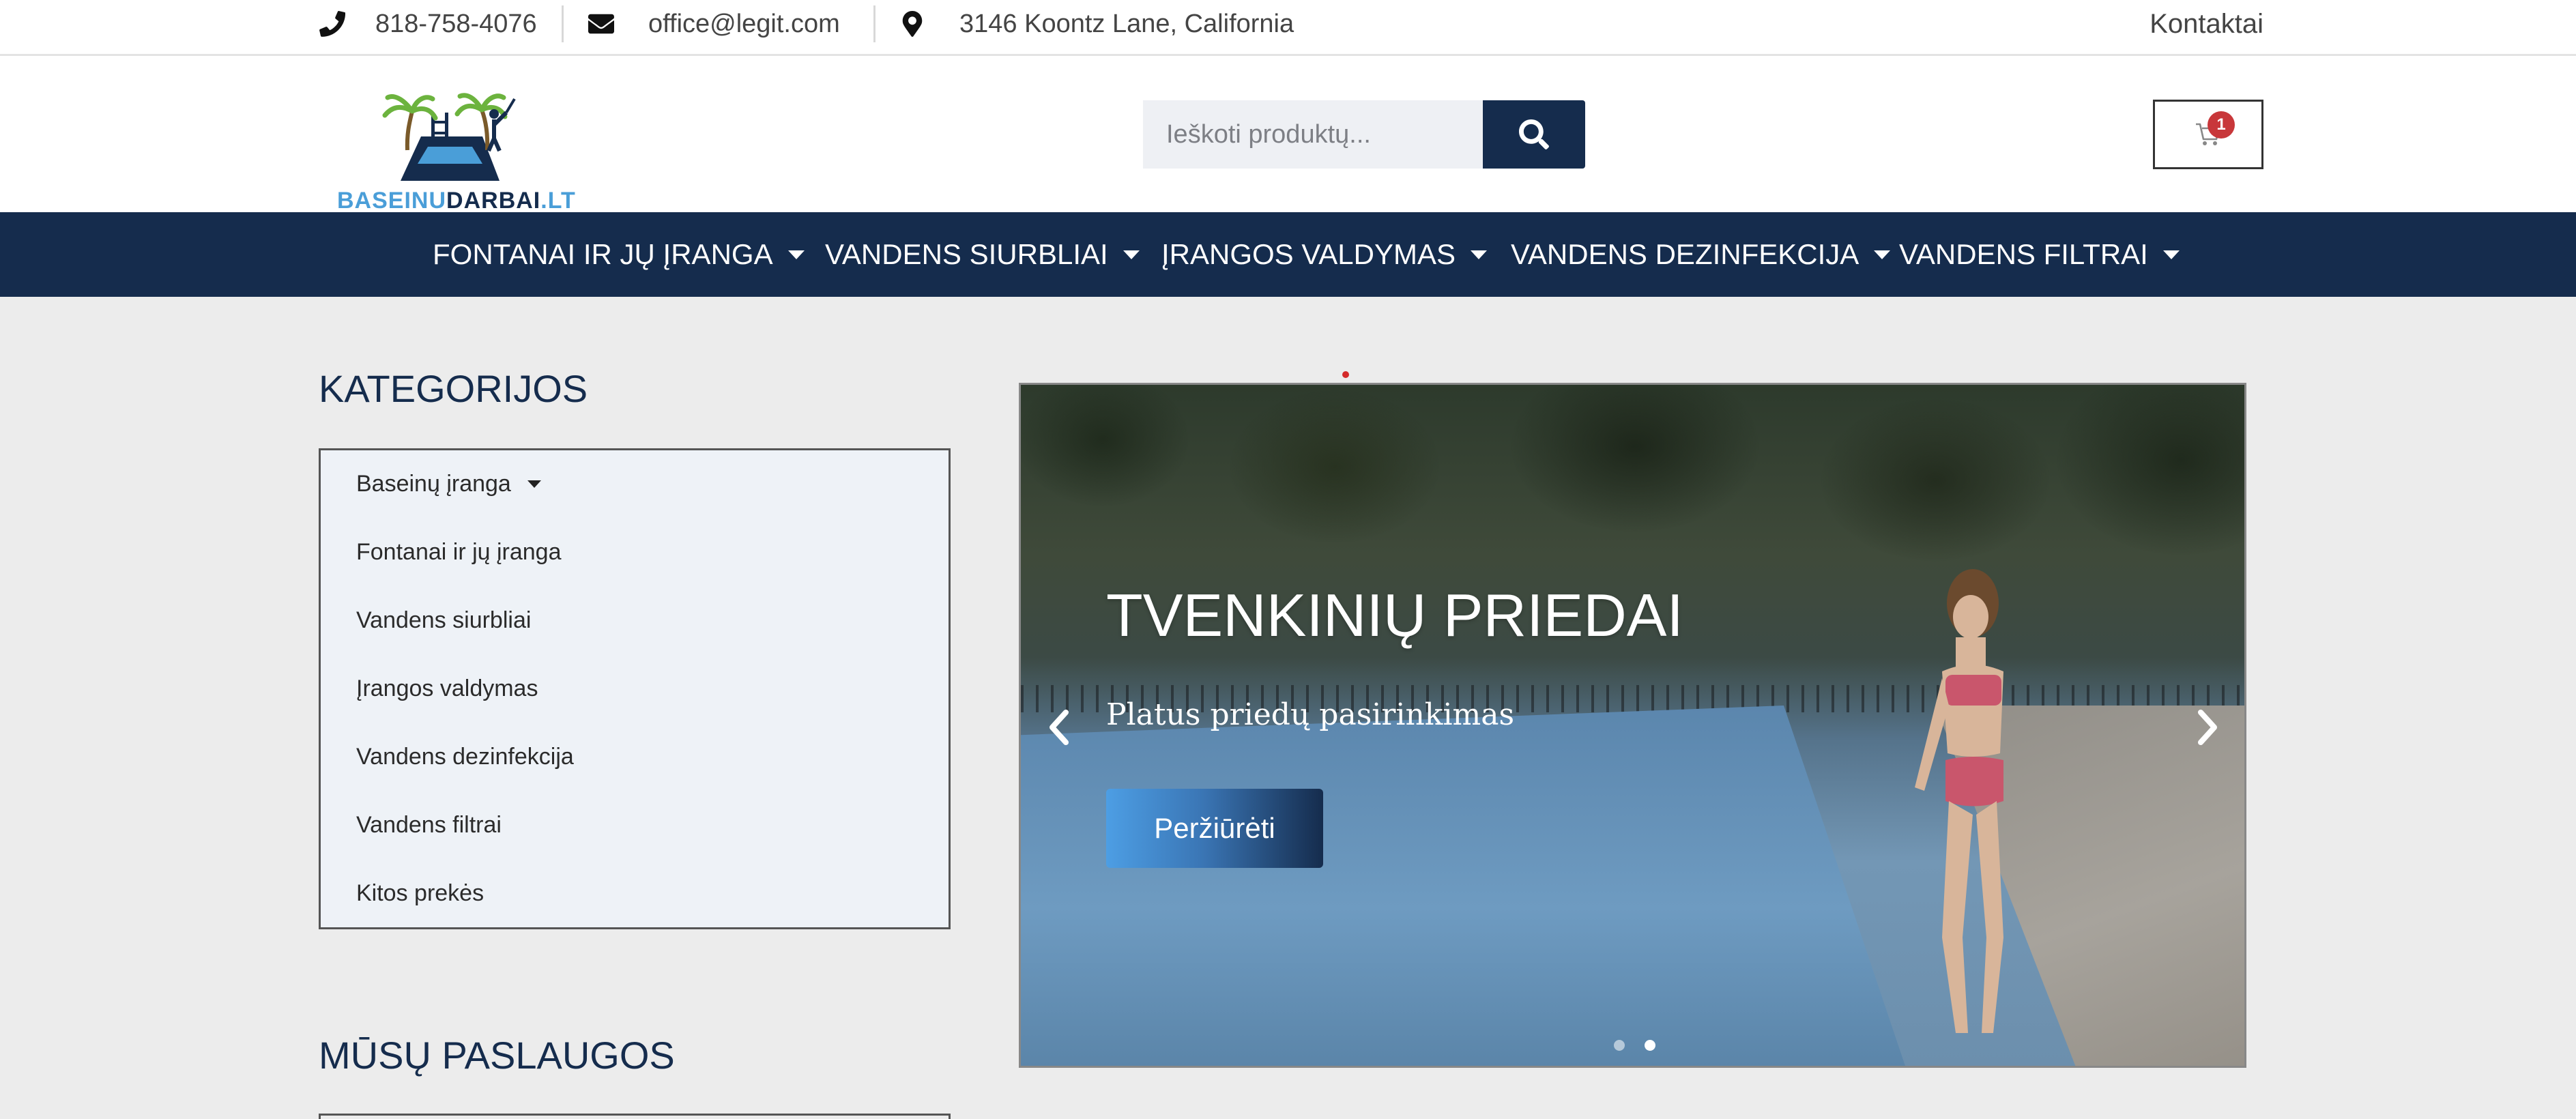 The height and width of the screenshot is (1119, 2576). What do you see at coordinates (433, 484) in the screenshot?
I see `category-label: Baseinų įranga` at bounding box center [433, 484].